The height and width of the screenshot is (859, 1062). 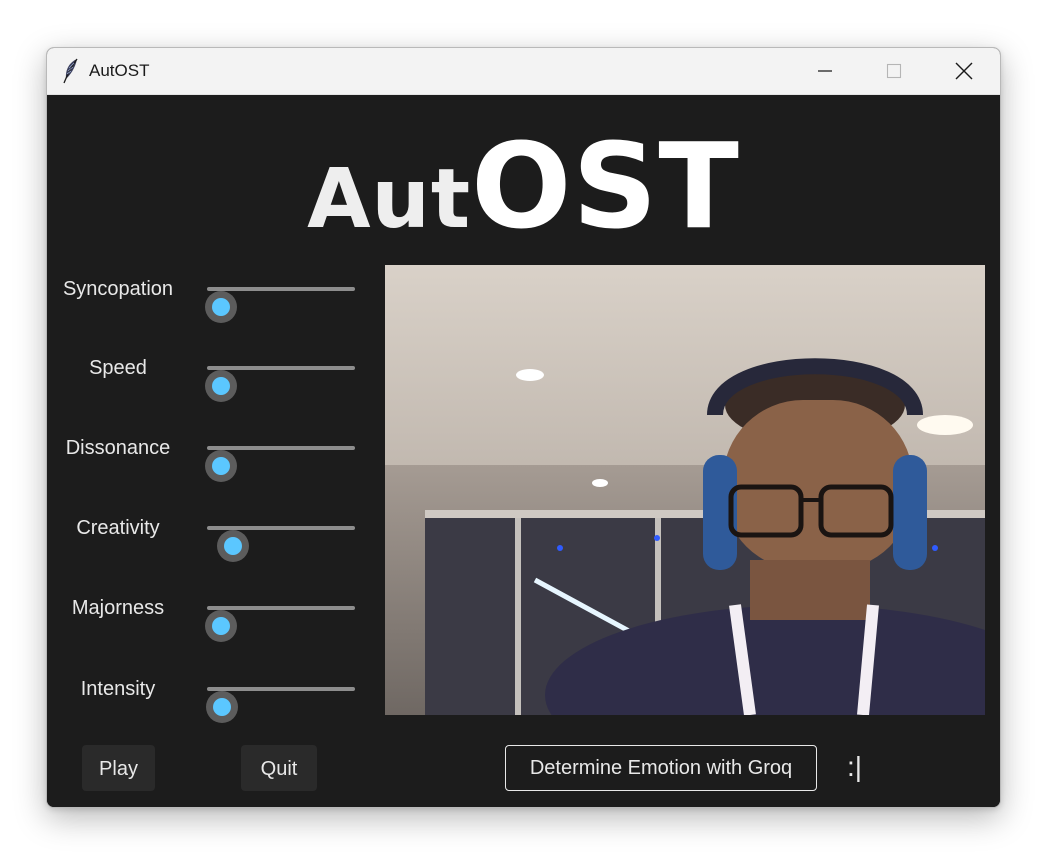 I want to click on slider-creativity: Creativity, so click(x=207, y=535).